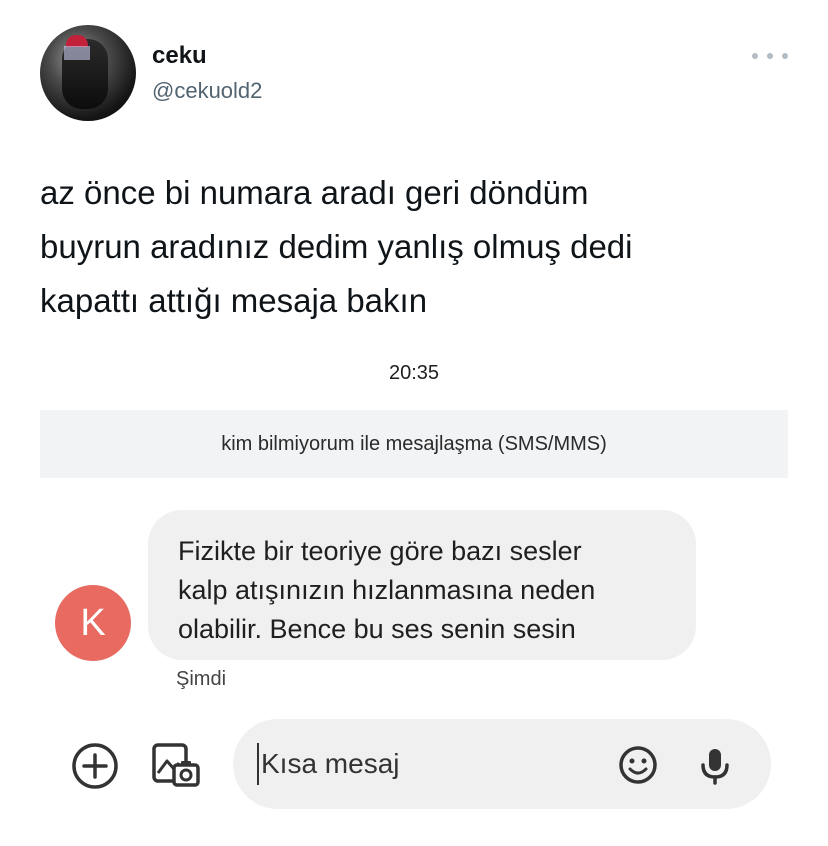 The height and width of the screenshot is (846, 828). I want to click on author-name: ceku, so click(179, 56).